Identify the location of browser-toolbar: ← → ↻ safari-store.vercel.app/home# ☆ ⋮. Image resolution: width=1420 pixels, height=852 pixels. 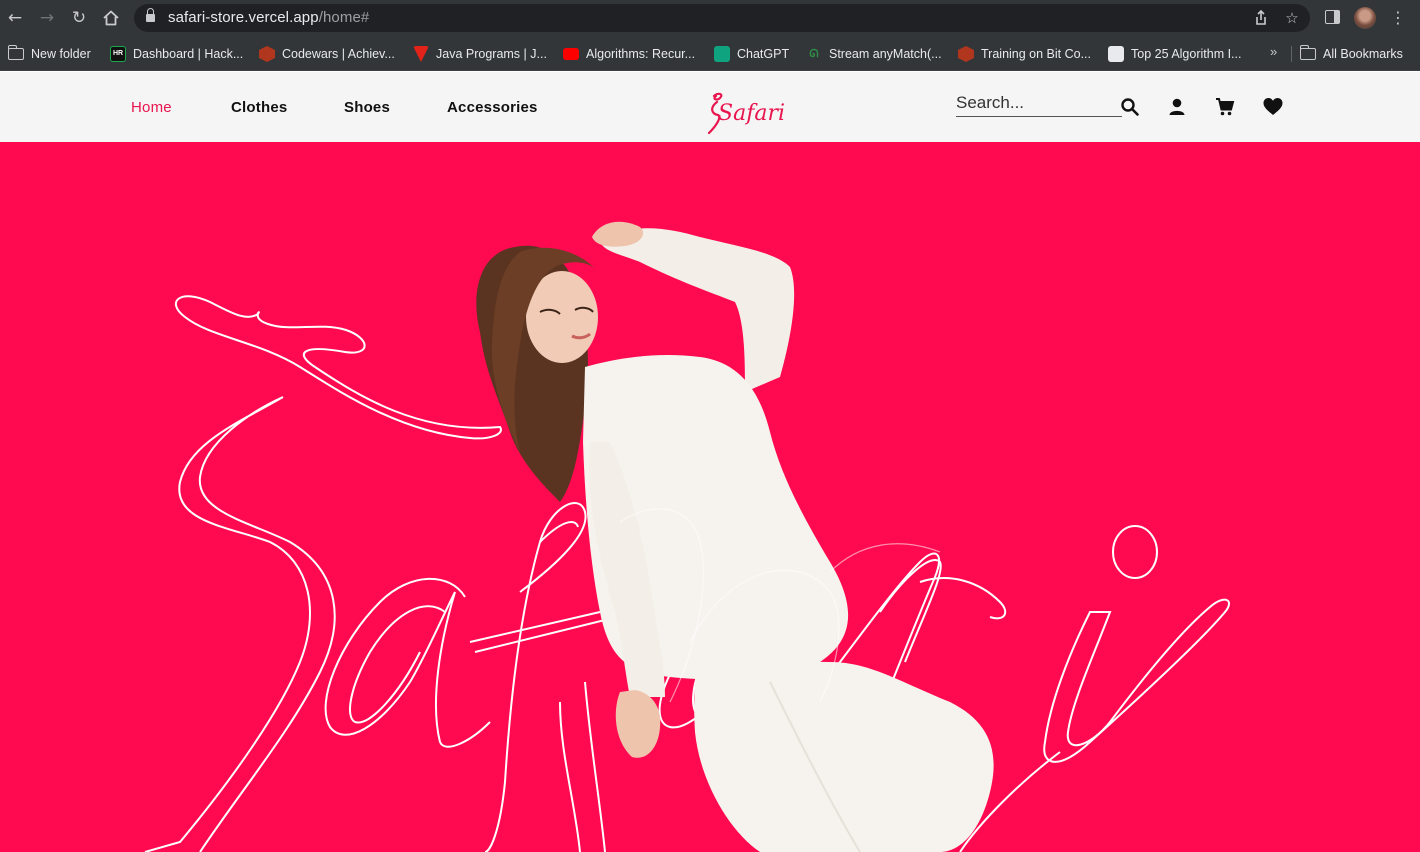
(710, 18).